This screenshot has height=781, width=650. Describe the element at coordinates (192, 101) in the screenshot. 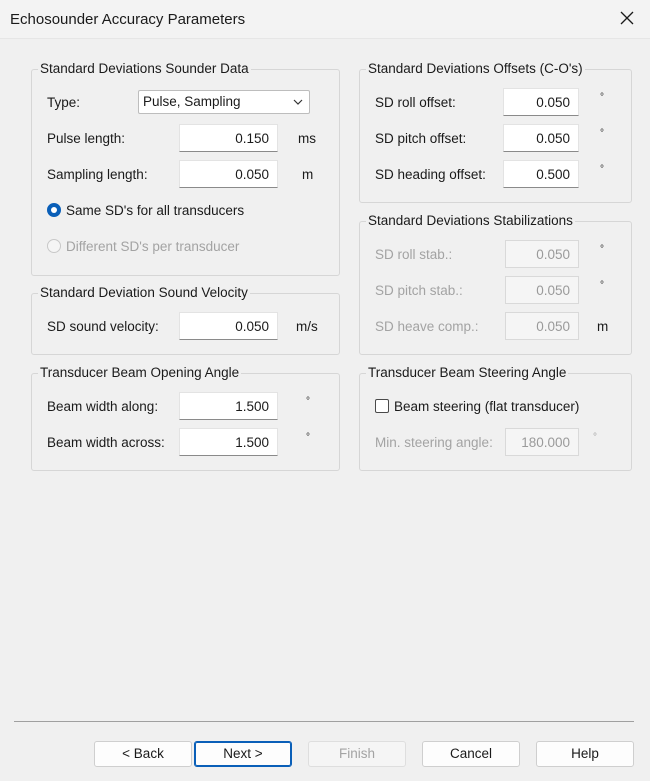

I see `type-select-value: Pulse, Sampling` at that location.